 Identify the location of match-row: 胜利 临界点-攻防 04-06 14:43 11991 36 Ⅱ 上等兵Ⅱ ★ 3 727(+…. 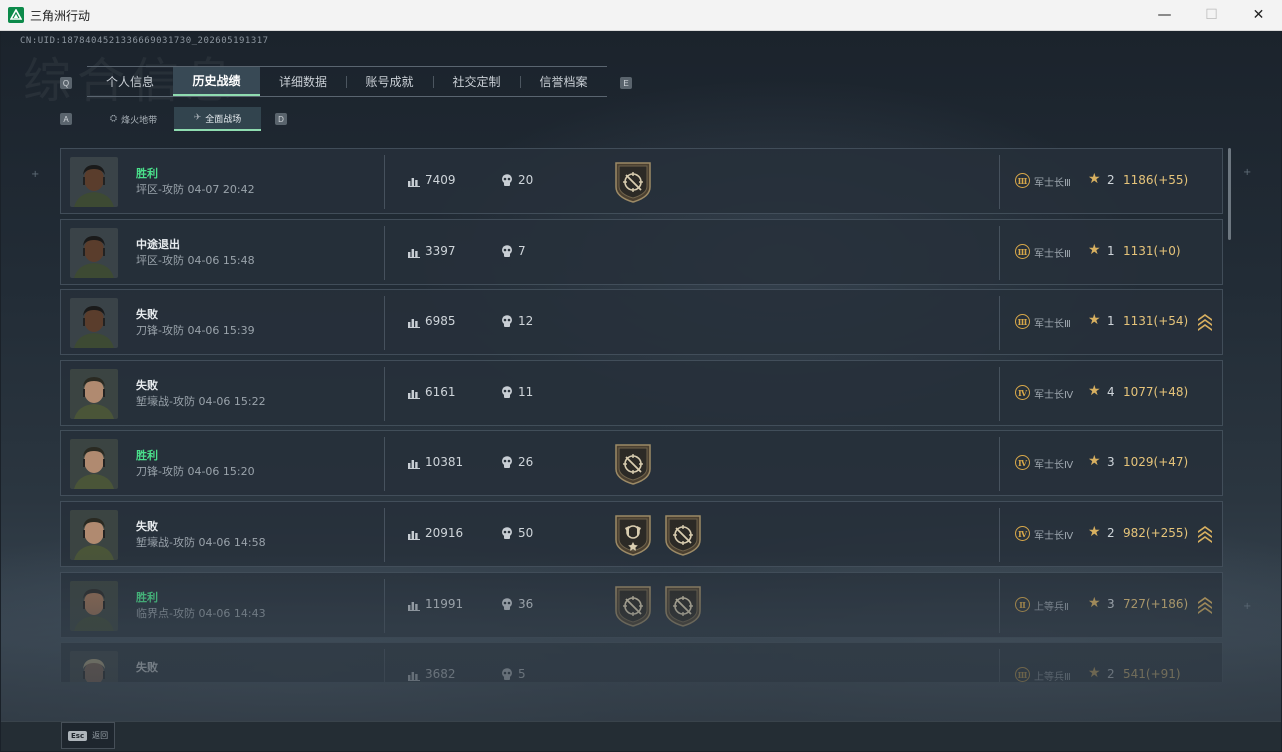
(641, 605).